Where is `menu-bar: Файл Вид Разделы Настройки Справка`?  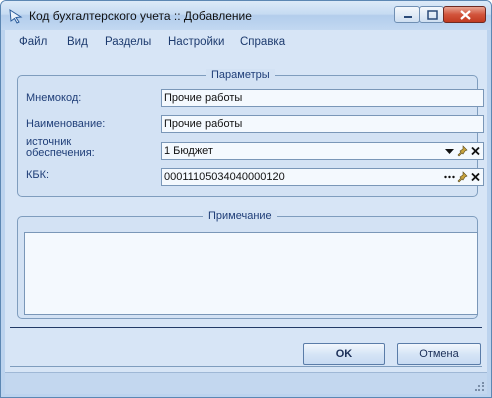
menu-bar: Файл Вид Разделы Настройки Справка is located at coordinates (246, 42).